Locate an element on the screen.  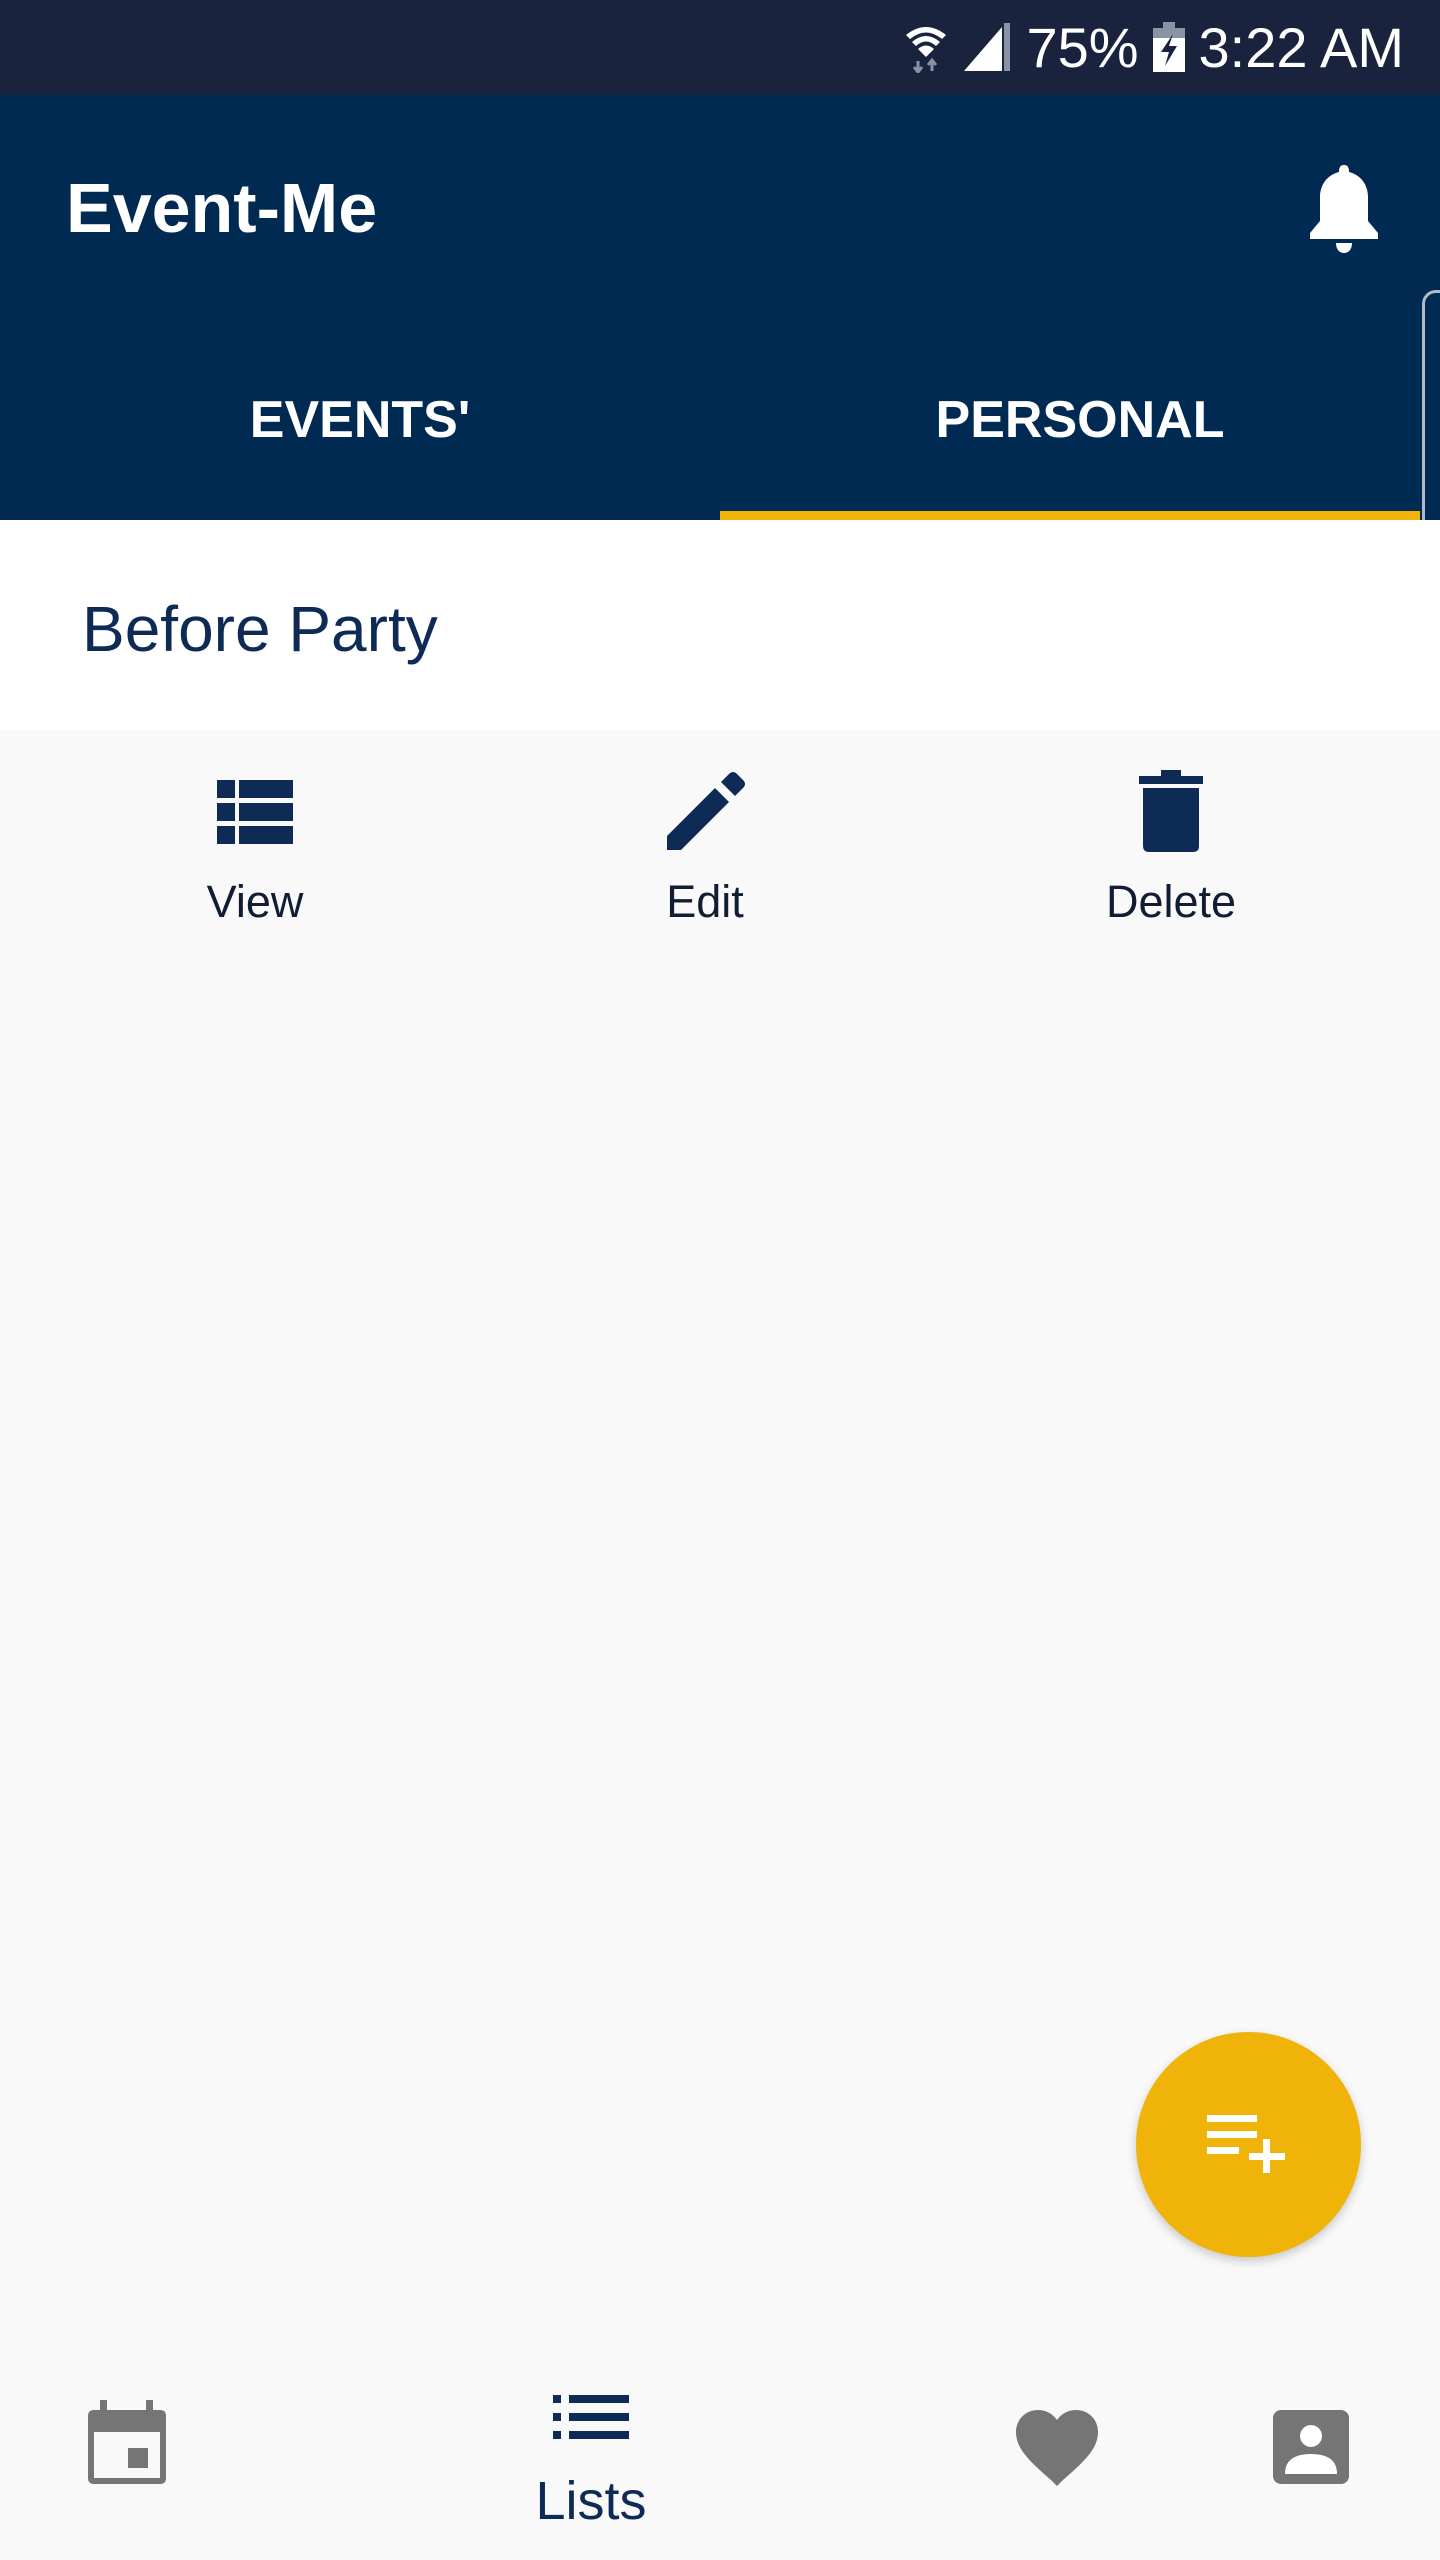
list-icon is located at coordinates (591, 2417).